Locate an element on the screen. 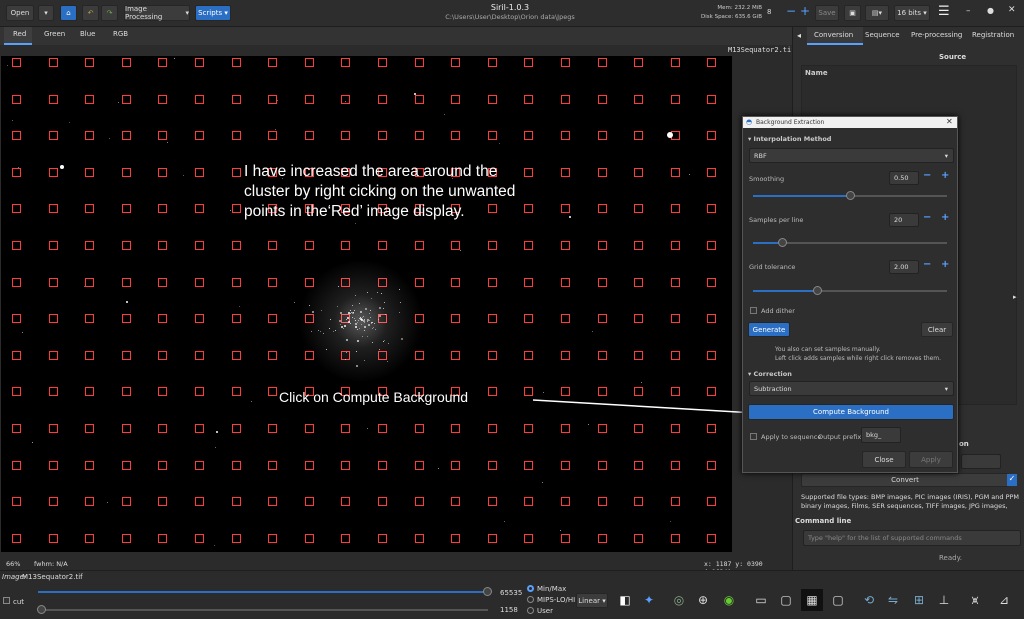 This screenshot has height=619, width=1024. annotate-icon: ◎ is located at coordinates (679, 600).